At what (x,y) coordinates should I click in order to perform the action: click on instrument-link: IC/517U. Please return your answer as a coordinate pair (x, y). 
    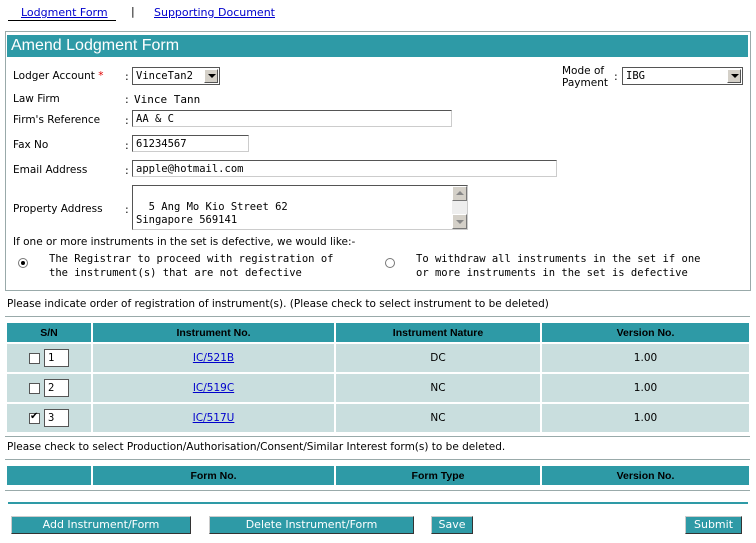
    Looking at the image, I should click on (214, 418).